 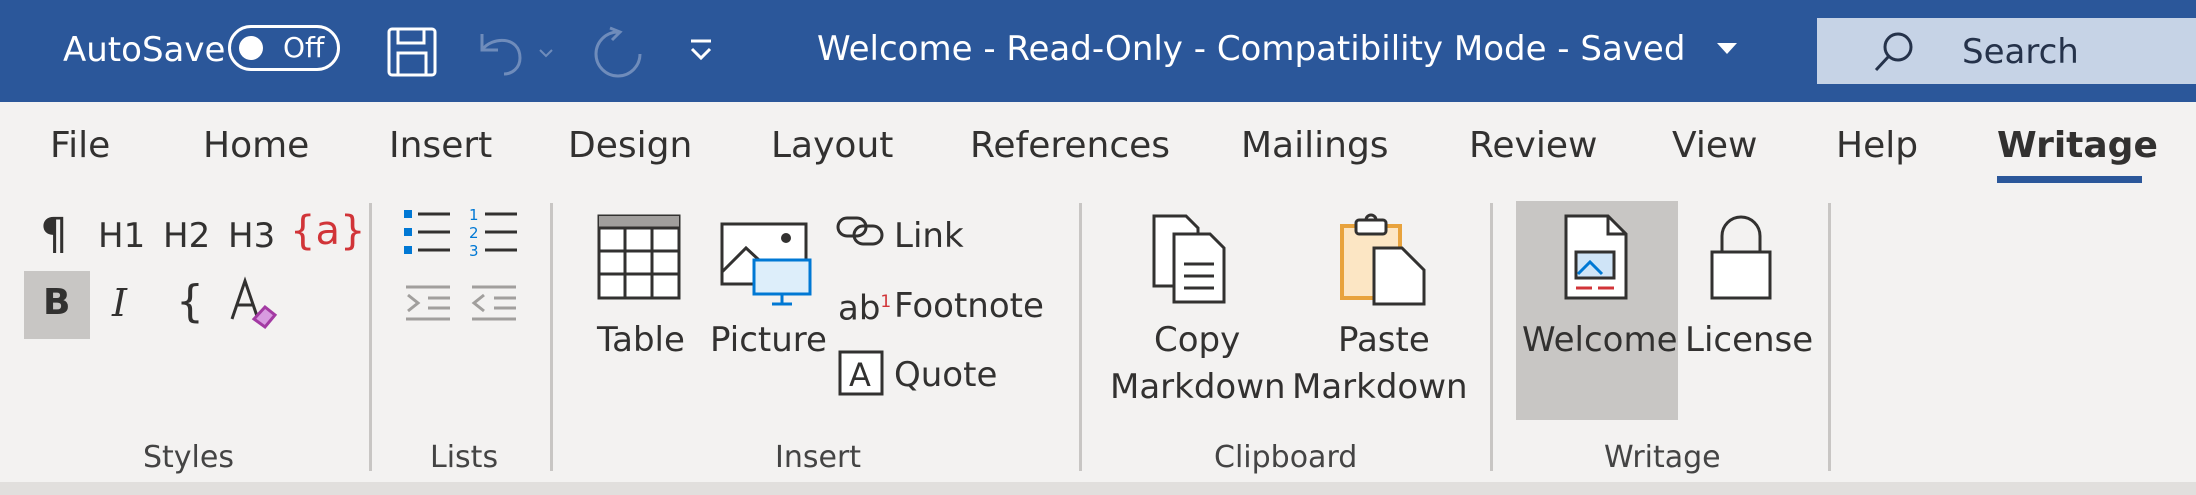 I want to click on svg-text: 1, so click(x=474, y=215).